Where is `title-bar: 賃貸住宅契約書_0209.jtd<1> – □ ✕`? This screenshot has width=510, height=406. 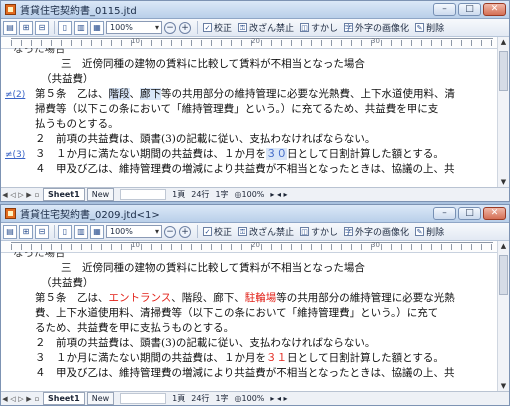 title-bar: 賃貸住宅契約書_0209.jtd<1> – □ ✕ is located at coordinates (255, 214).